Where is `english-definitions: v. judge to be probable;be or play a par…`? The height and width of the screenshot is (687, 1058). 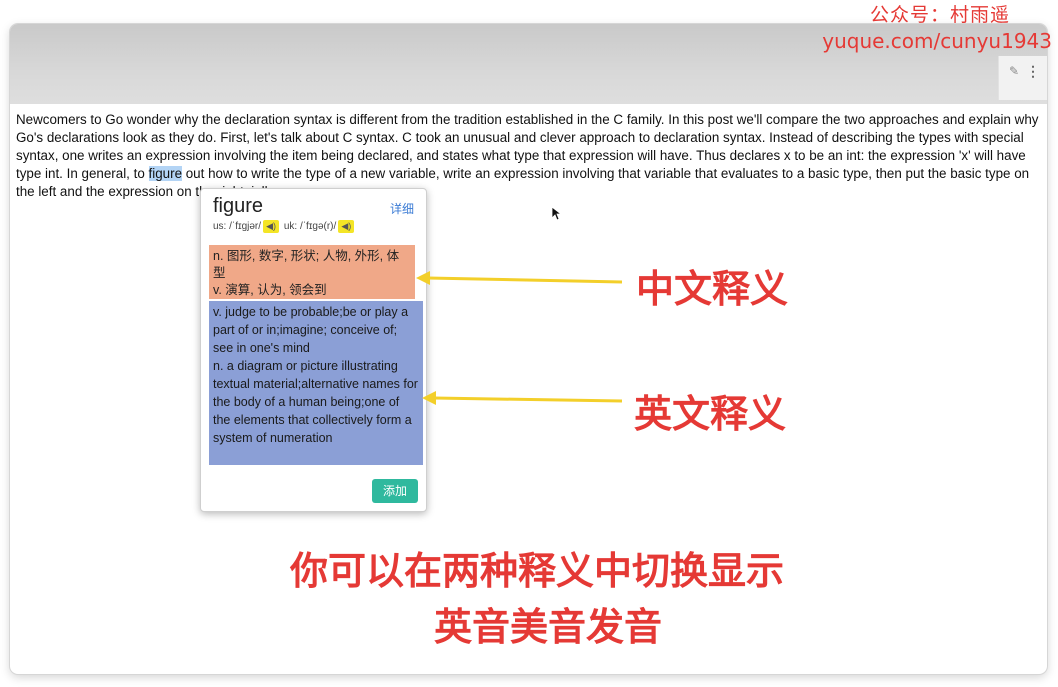
english-definitions: v. judge to be probable;be or play a par… is located at coordinates (316, 383).